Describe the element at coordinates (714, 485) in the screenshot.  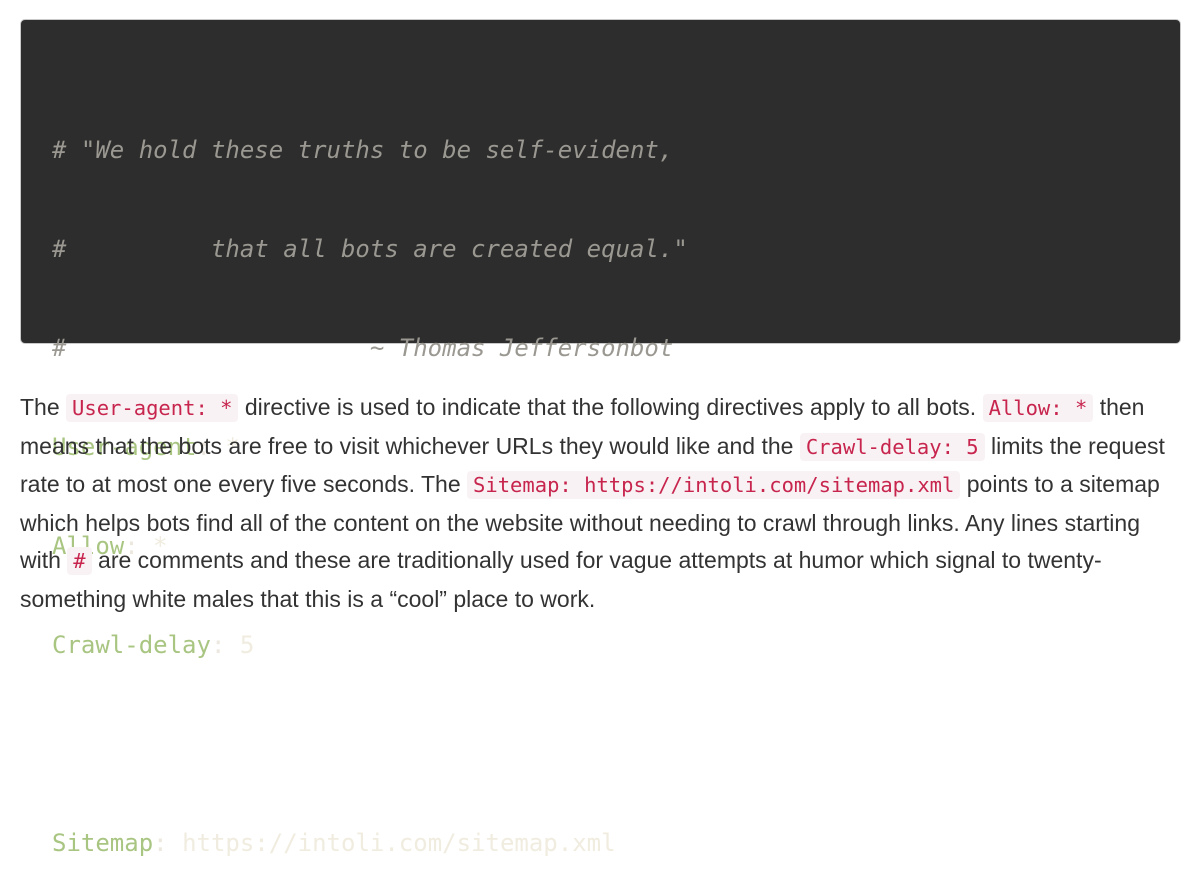
I see `inline-code-sitemap: Sitemap: https://intoli.com/sitemap.xml` at that location.